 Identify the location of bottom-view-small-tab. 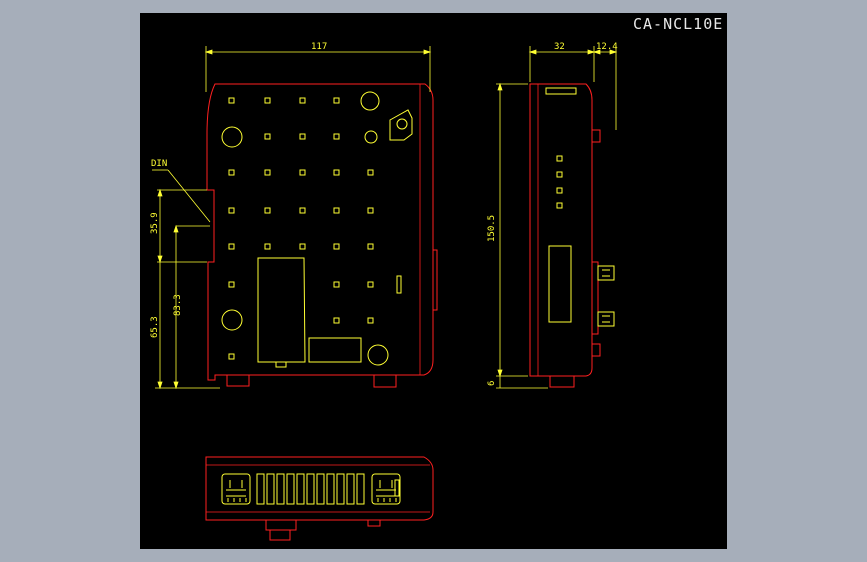
(374, 523).